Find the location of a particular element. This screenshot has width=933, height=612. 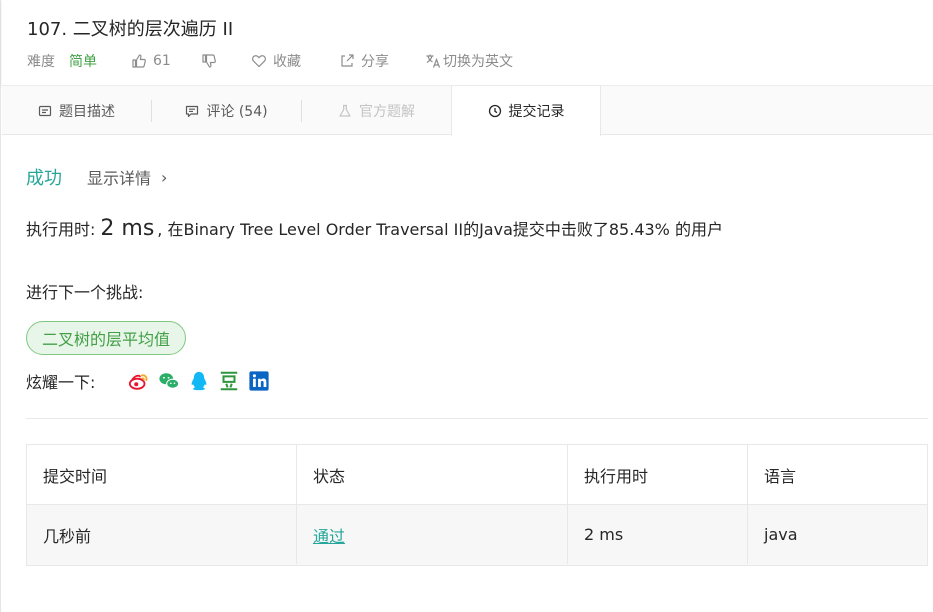

dislike-button is located at coordinates (226, 61).